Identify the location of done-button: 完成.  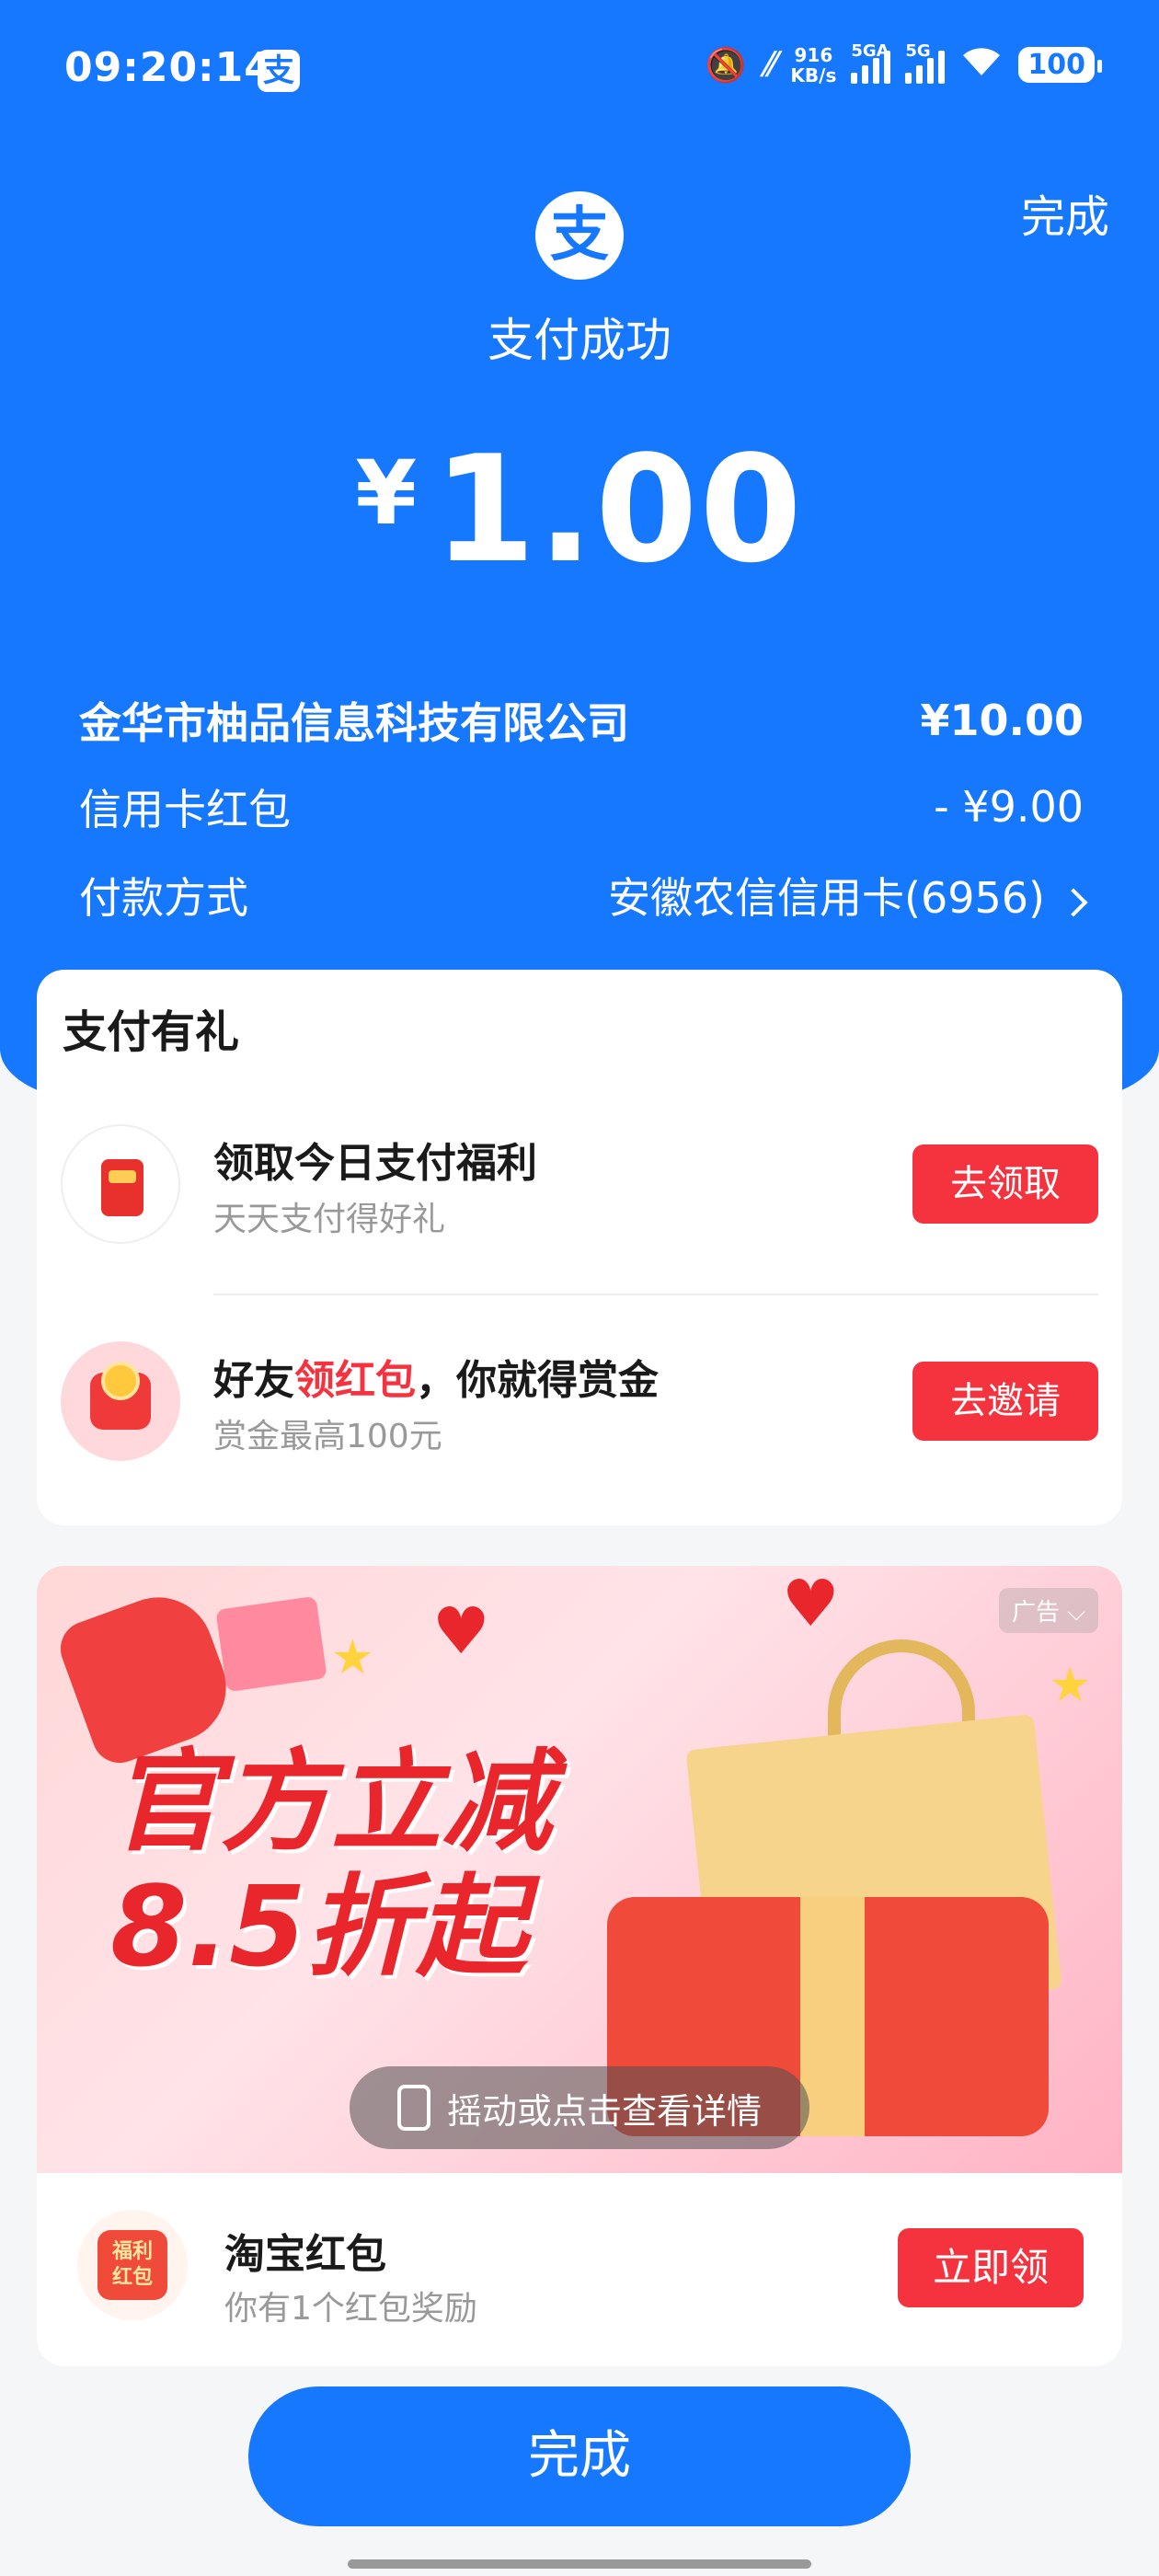
(579, 2456).